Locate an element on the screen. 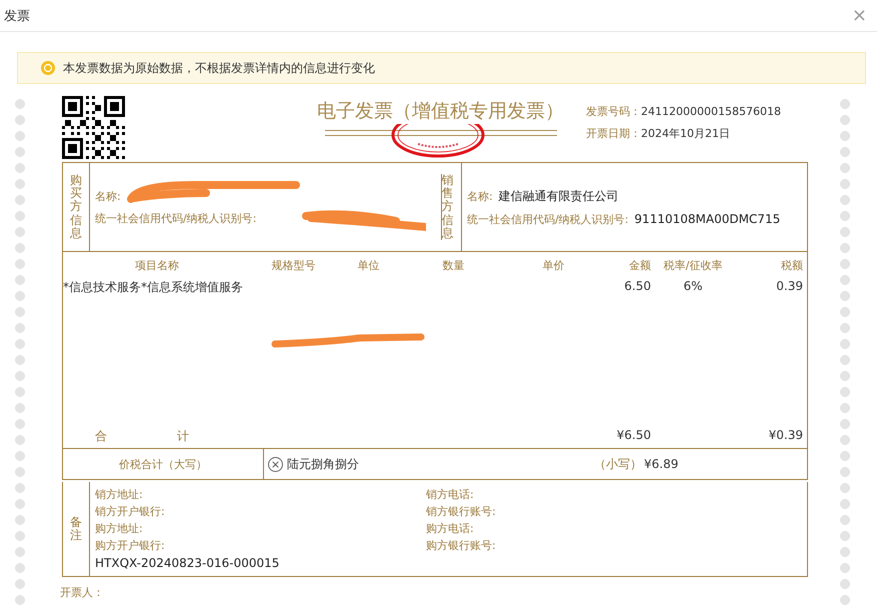 The image size is (877, 615). total-amount: ¥6.50 is located at coordinates (634, 436).